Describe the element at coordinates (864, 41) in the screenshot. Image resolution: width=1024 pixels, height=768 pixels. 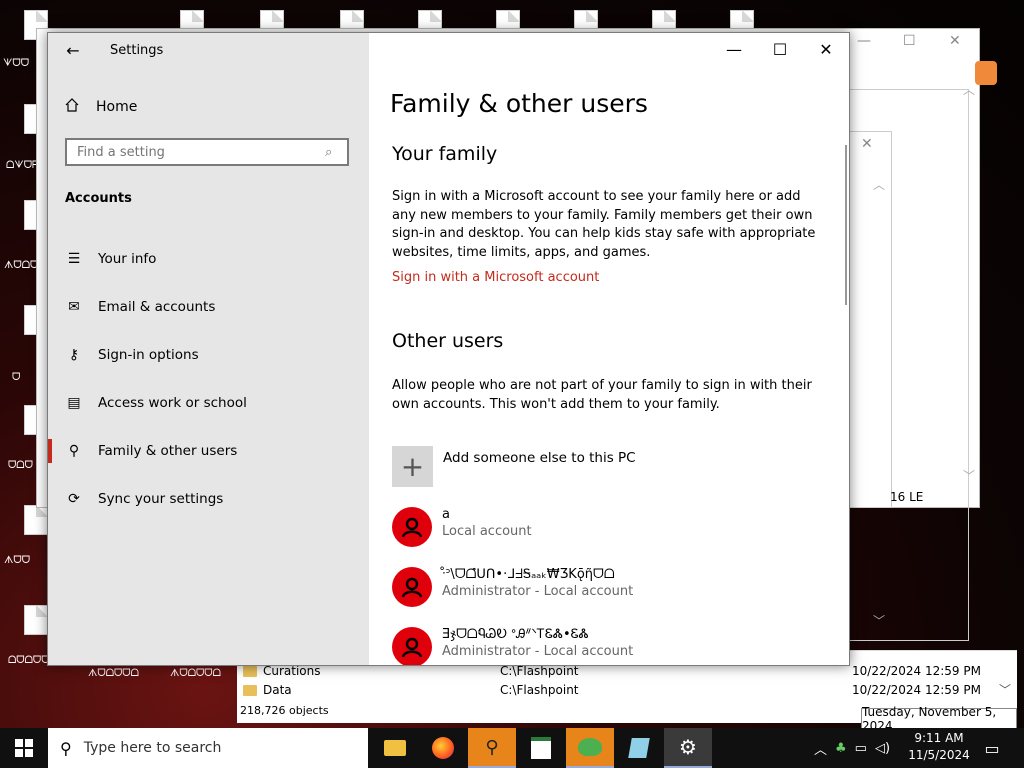
I see `minimize-icon: —` at that location.